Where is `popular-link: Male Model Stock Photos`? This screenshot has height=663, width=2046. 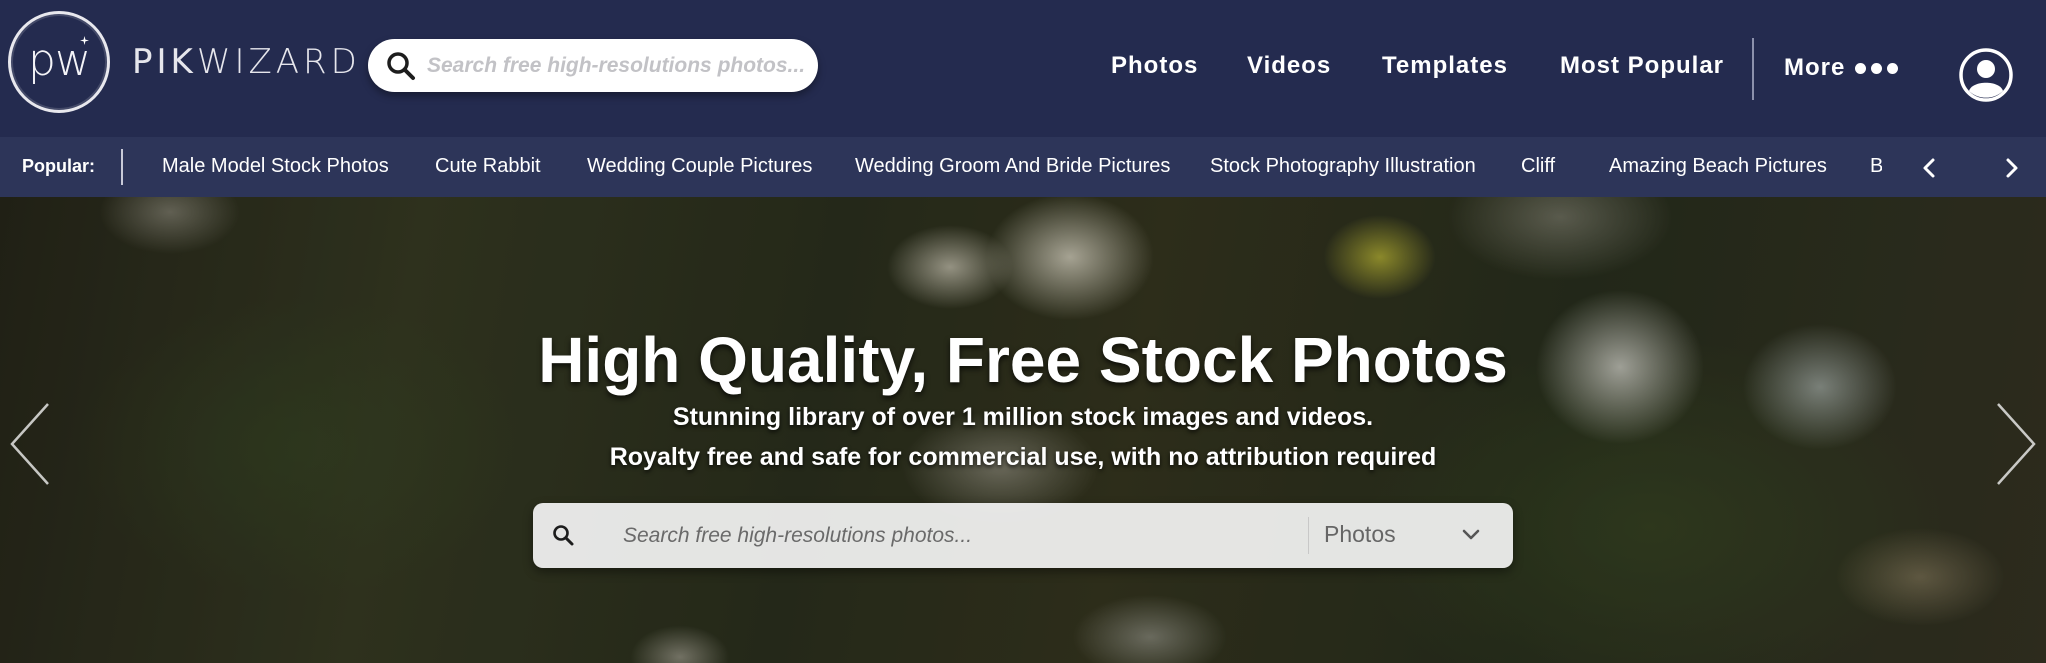
popular-link: Male Model Stock Photos is located at coordinates (275, 166).